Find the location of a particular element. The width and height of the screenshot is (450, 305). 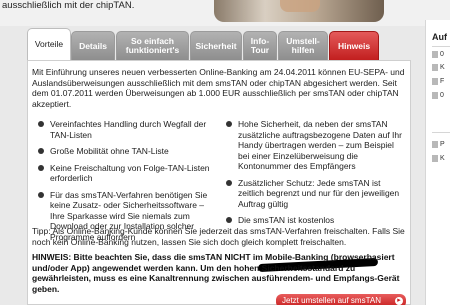

sidebar-item: P is located at coordinates (442, 144).